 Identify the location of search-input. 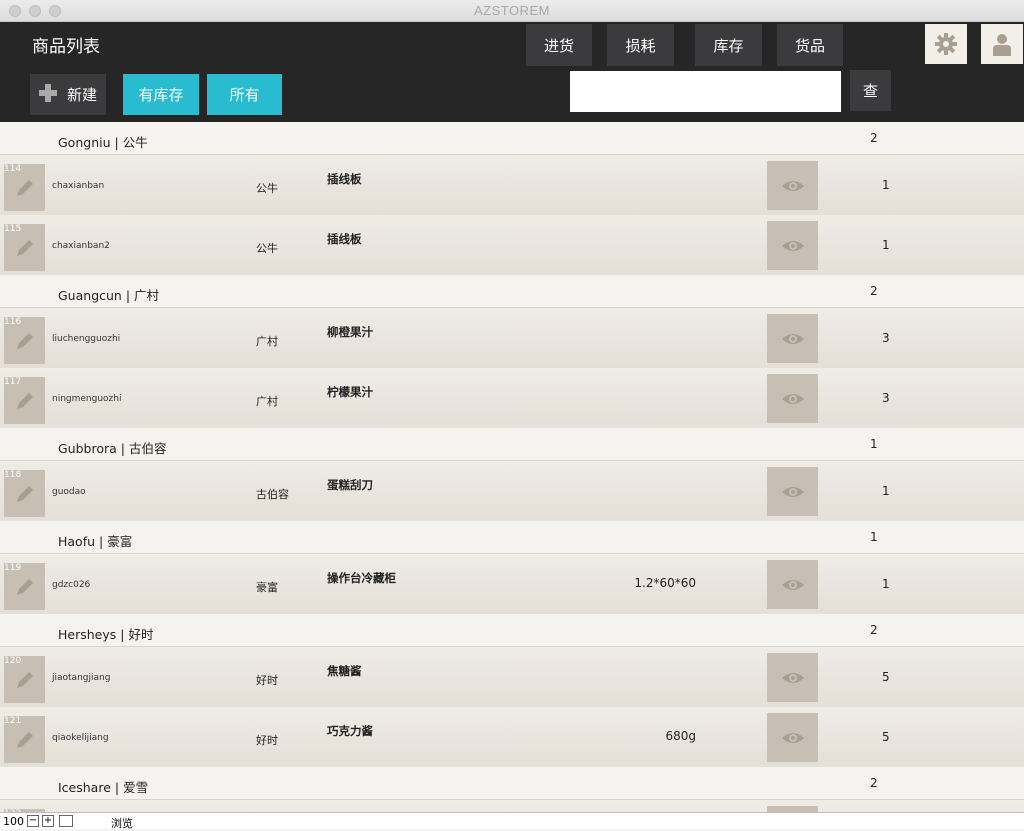
(705, 91).